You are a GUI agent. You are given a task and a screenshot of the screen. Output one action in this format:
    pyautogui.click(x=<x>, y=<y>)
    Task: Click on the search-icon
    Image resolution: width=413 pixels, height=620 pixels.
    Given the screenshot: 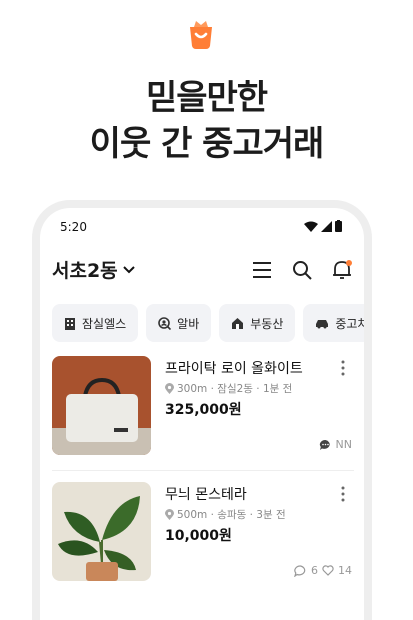 What is the action you would take?
    pyautogui.click(x=302, y=270)
    